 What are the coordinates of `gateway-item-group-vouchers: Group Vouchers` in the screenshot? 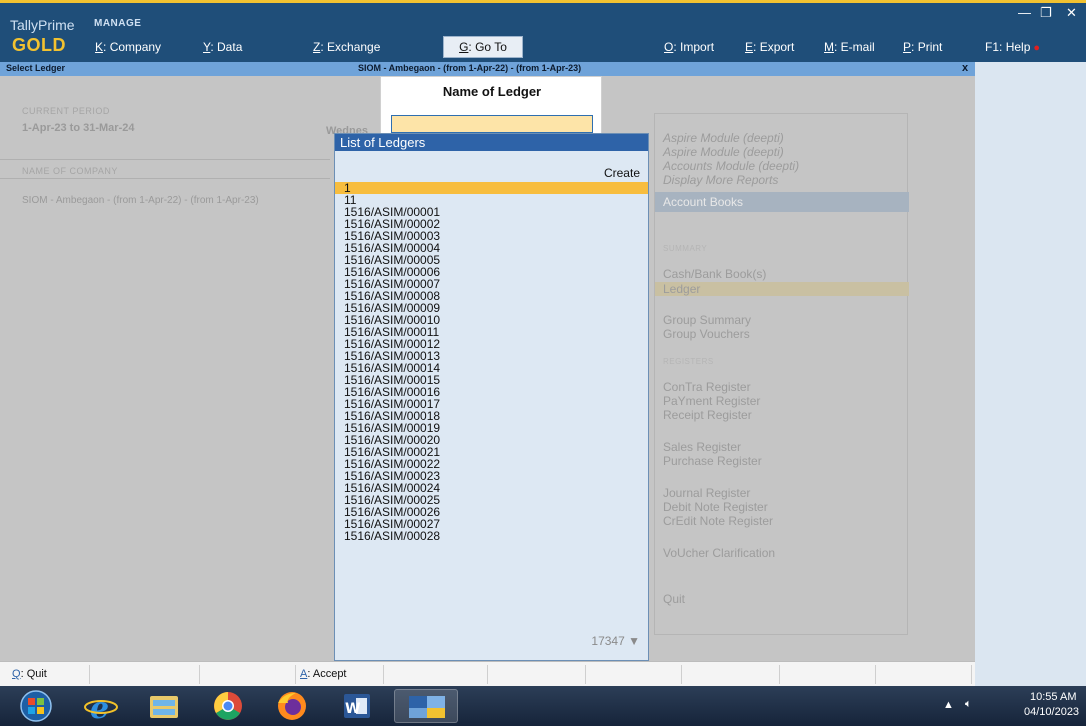 It's located at (706, 334).